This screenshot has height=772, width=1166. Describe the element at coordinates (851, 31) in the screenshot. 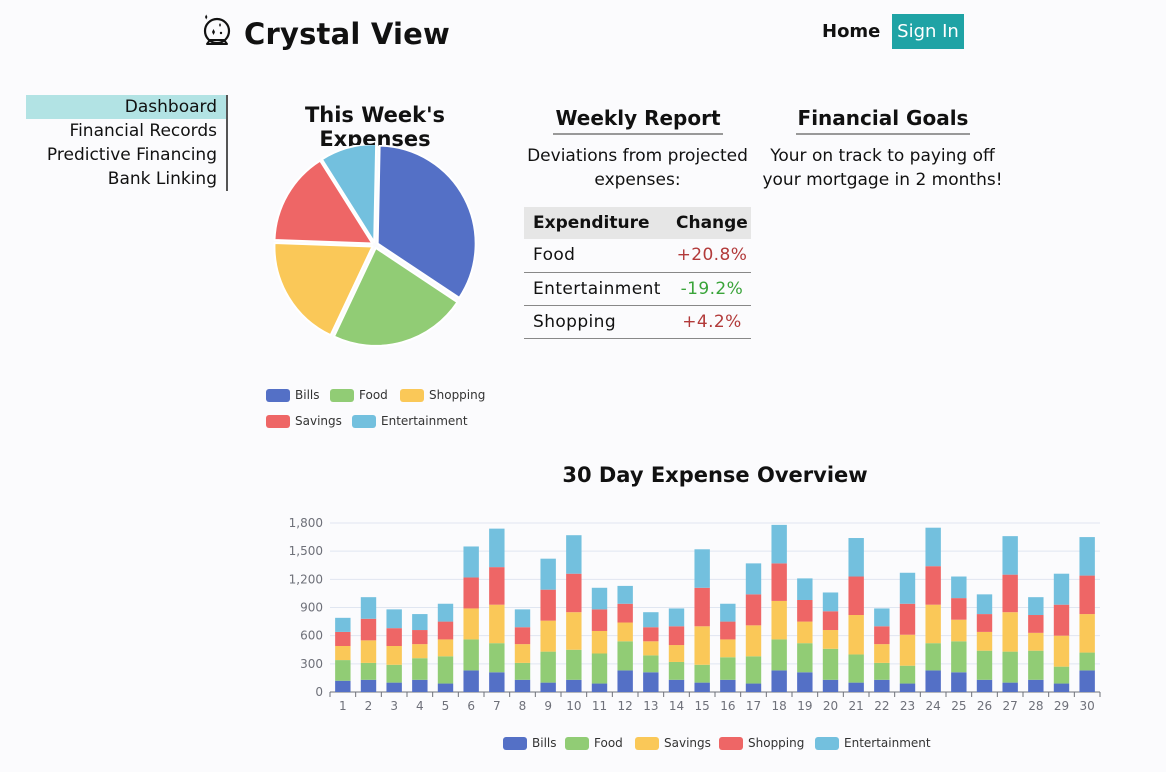

I see `nav-home-link: Home` at that location.